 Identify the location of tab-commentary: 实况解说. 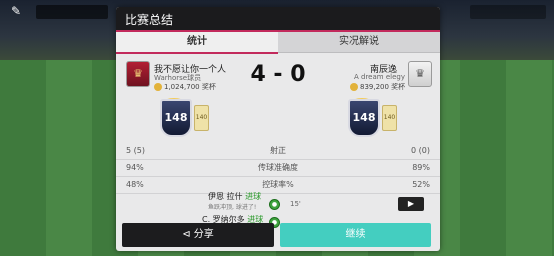
(359, 42).